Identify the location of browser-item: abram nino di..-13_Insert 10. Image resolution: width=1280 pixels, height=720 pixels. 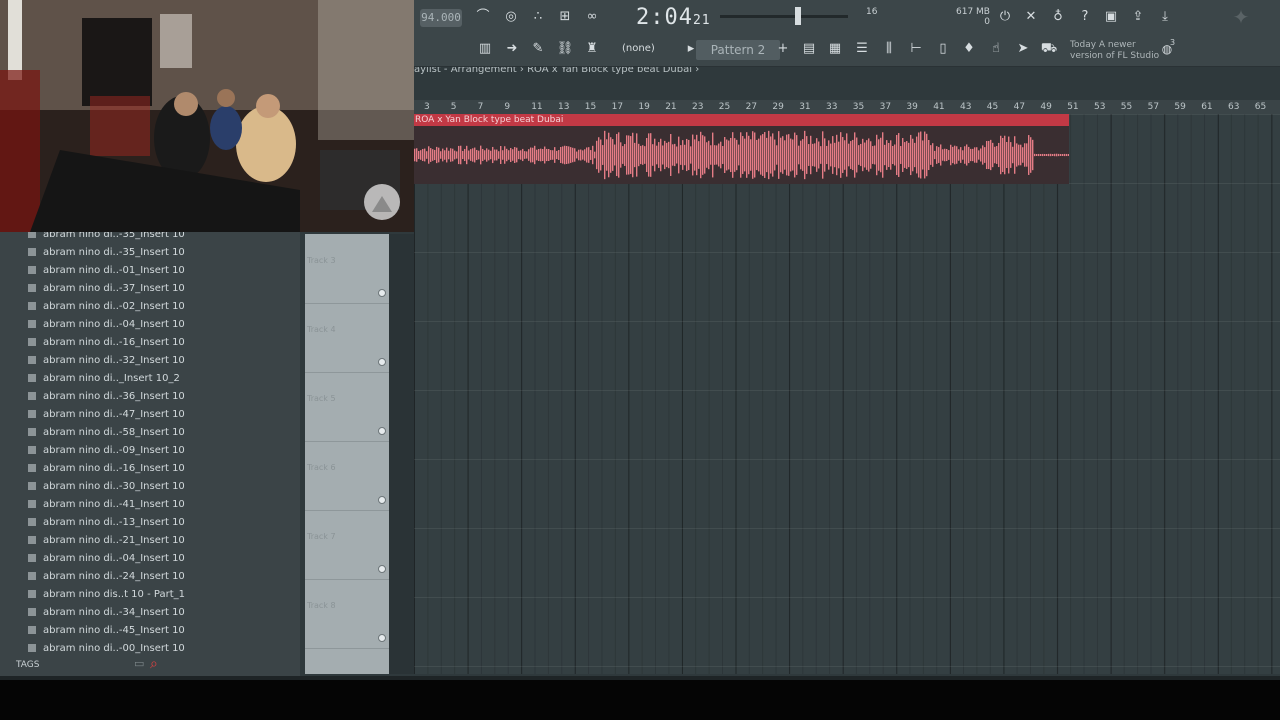
(106, 523).